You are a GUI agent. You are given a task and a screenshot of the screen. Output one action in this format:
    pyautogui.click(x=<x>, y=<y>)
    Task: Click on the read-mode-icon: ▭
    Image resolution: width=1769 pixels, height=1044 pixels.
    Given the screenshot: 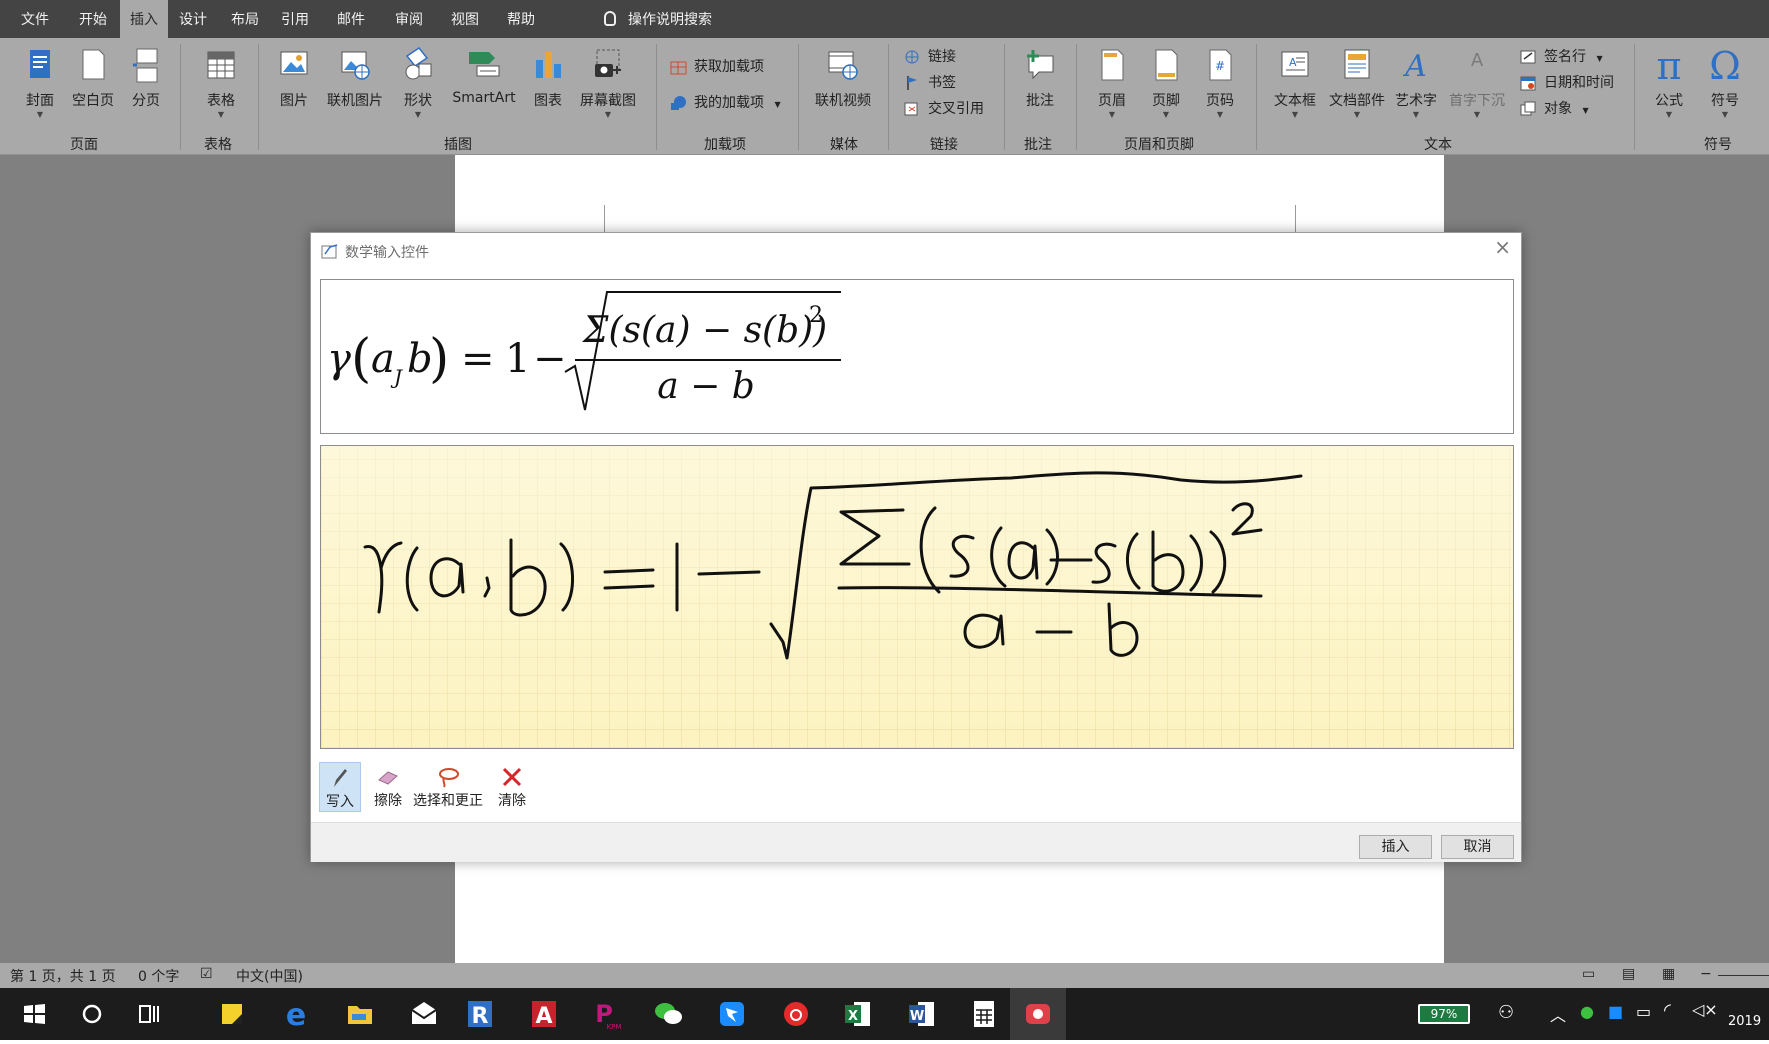 What is the action you would take?
    pyautogui.click(x=1588, y=974)
    